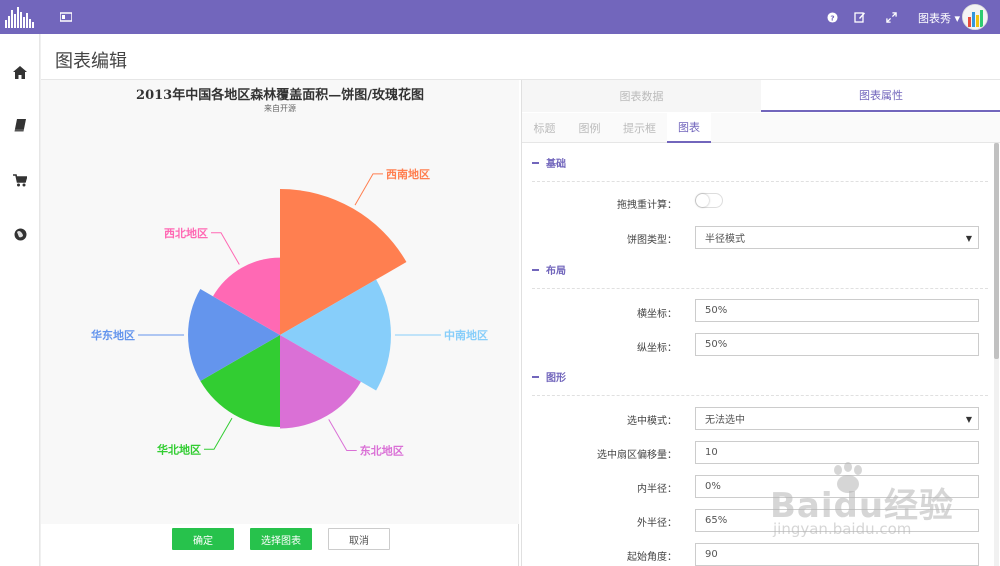  What do you see at coordinates (549, 376) in the screenshot?
I see `section-shape: 图形` at bounding box center [549, 376].